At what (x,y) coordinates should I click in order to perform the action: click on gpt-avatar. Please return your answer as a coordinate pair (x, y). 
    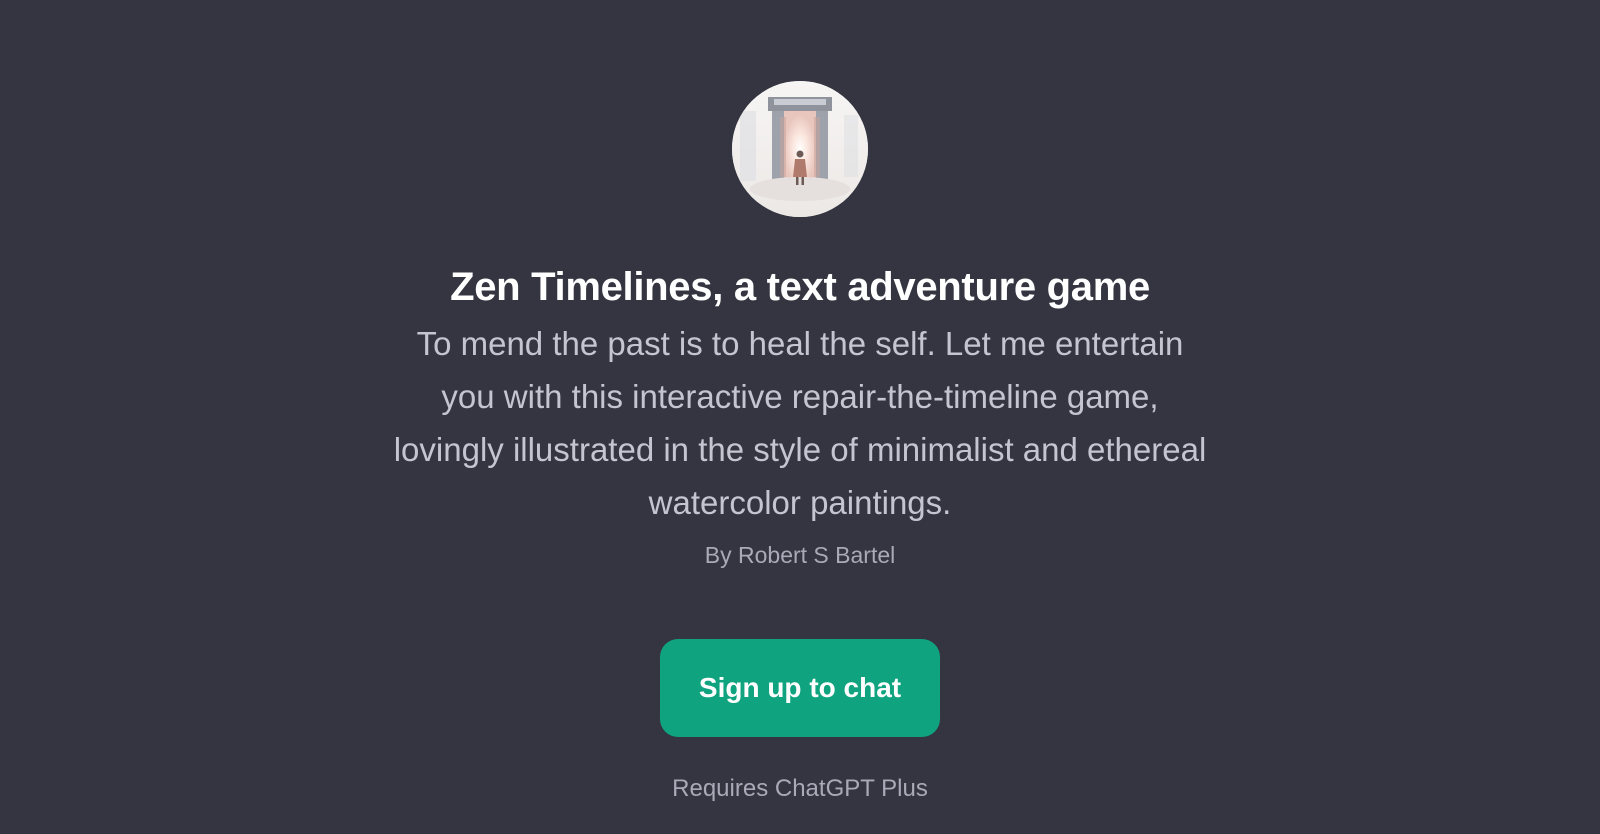
    Looking at the image, I should click on (800, 149).